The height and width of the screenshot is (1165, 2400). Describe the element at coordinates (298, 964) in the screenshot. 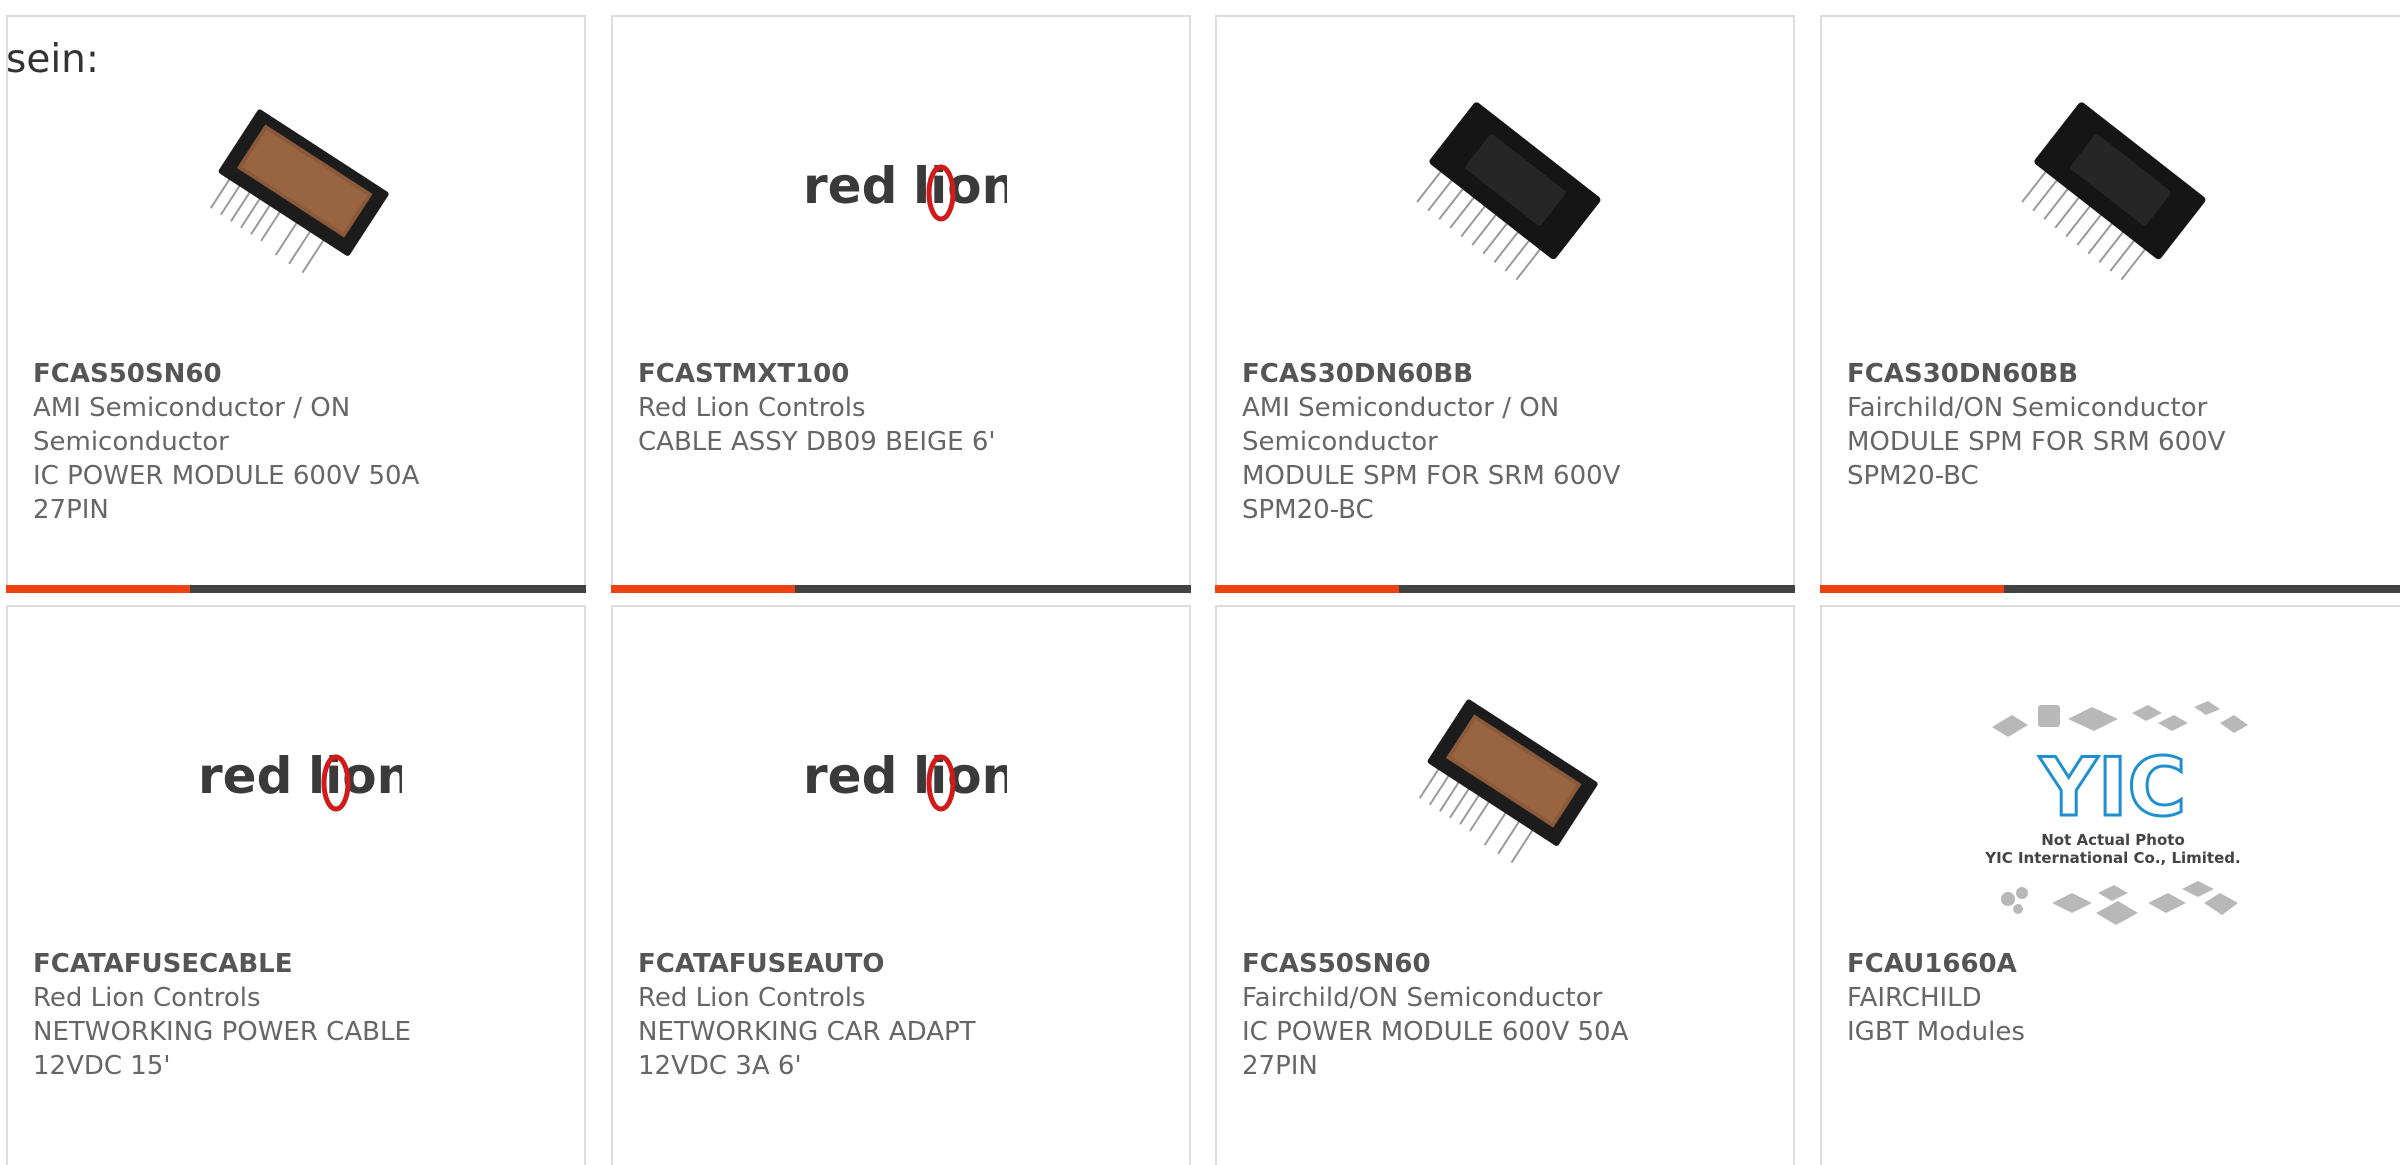

I see `part-number-link: FCATAFUSECABLE` at that location.